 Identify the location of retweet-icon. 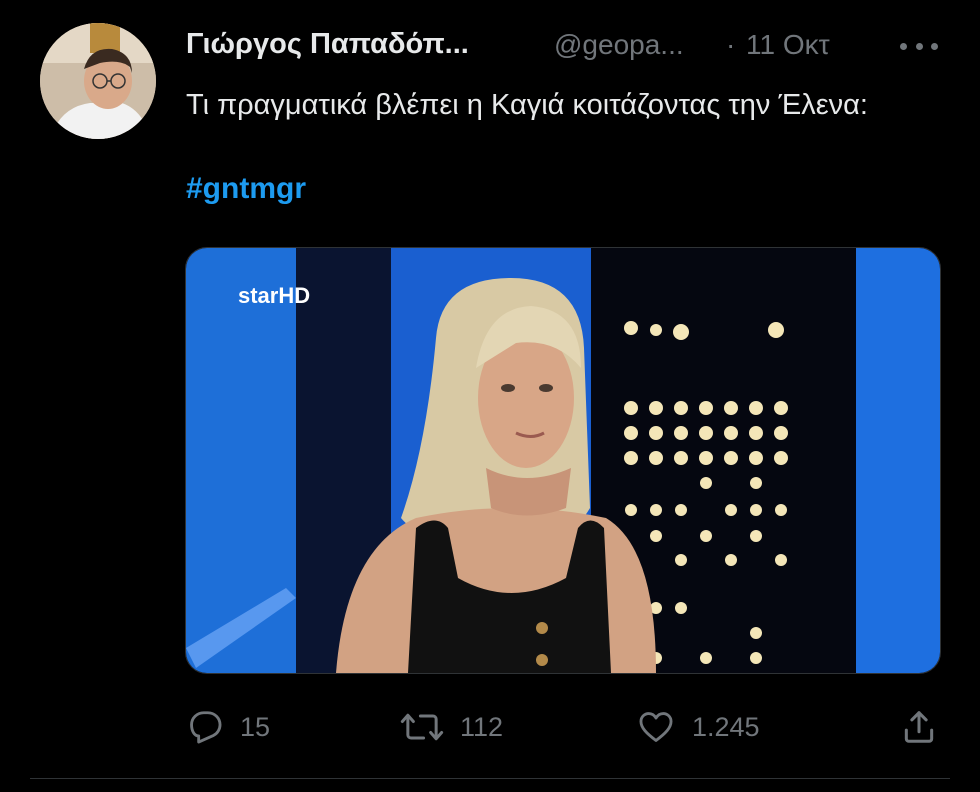
(422, 727).